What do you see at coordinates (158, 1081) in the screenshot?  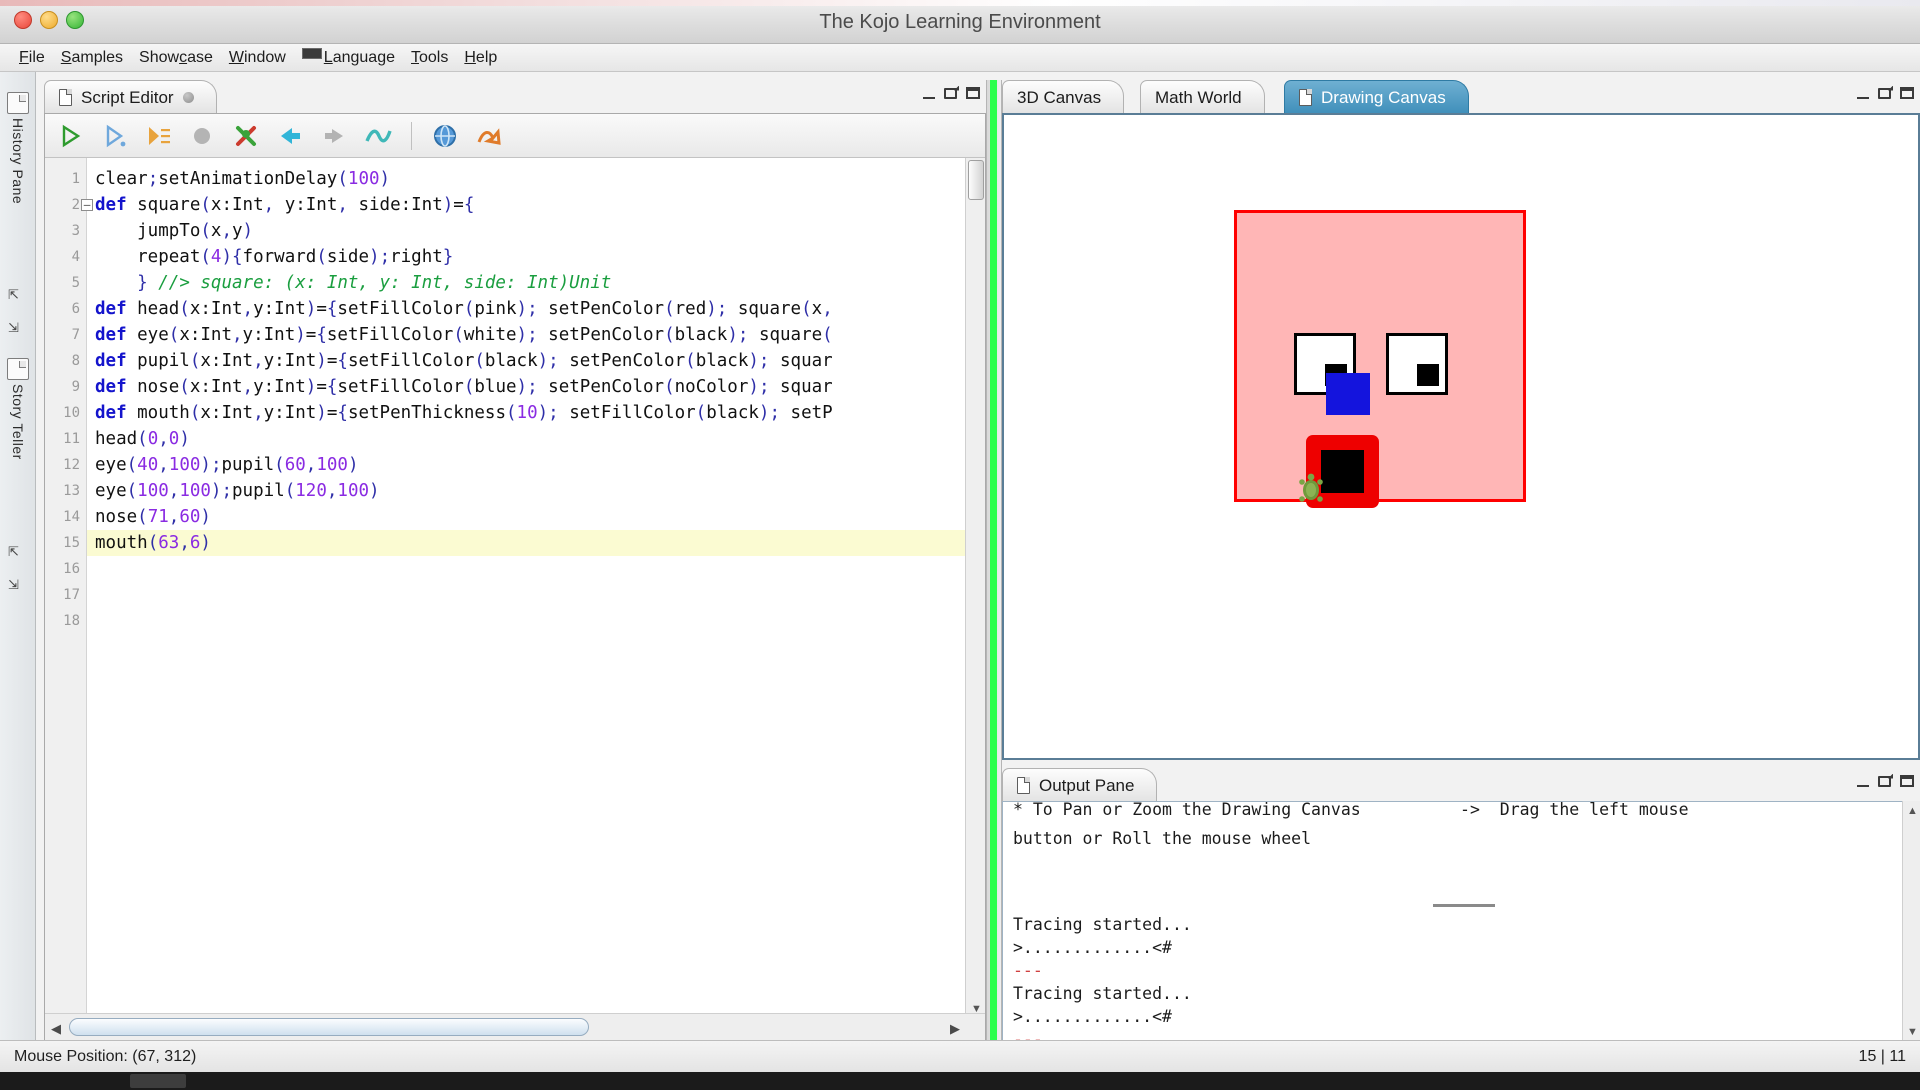 I see `taskbar-item` at bounding box center [158, 1081].